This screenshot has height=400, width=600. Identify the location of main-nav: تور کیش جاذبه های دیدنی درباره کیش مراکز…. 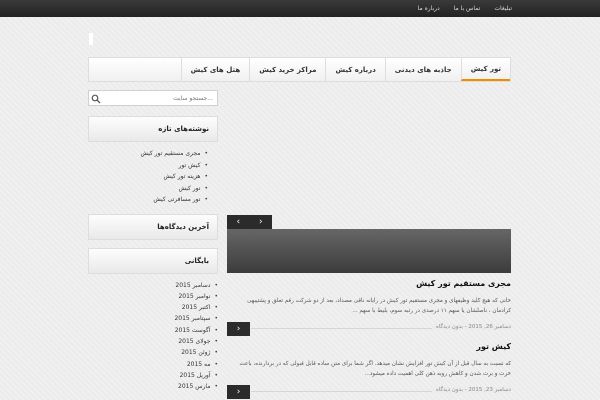
(299, 69).